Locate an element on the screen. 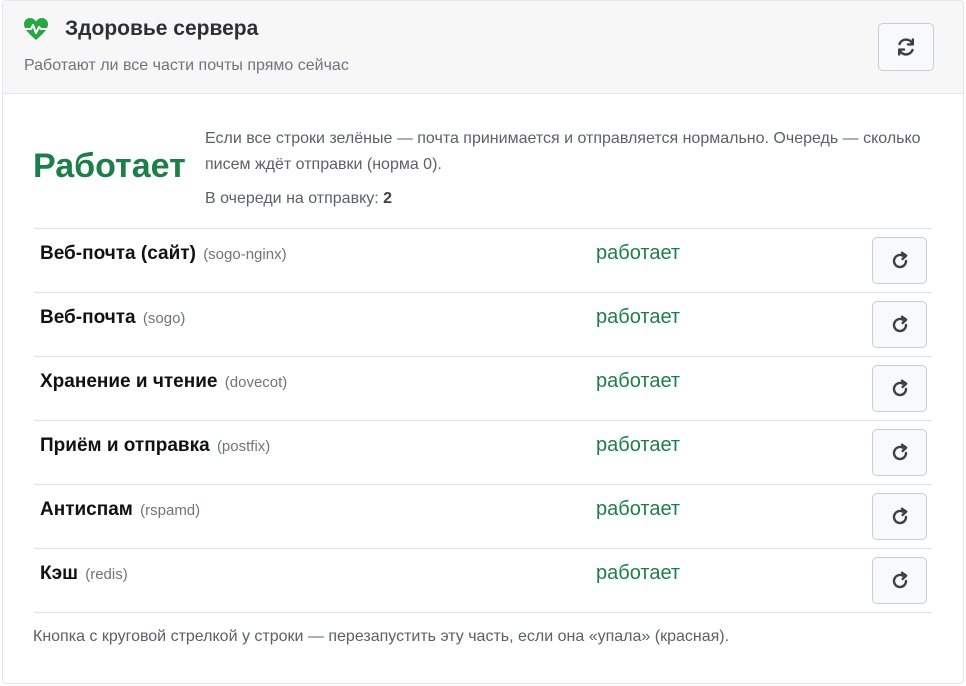  table-row: Антиспам (rspamd) работает is located at coordinates (483, 516).